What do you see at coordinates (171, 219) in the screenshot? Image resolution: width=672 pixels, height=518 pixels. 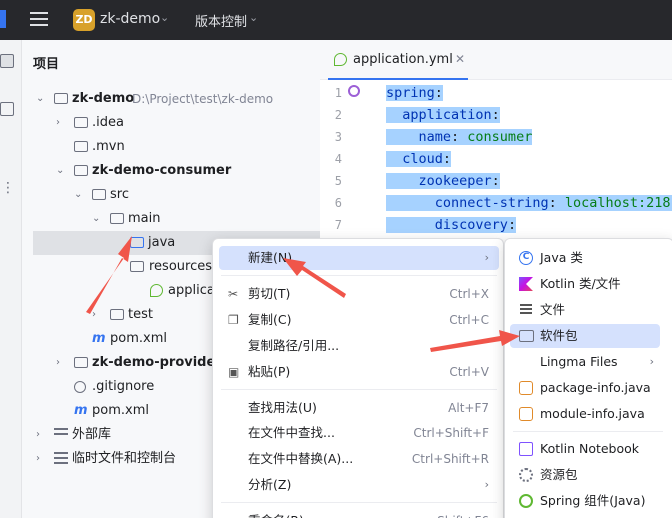 I see `tree-row: ⌄ main` at bounding box center [171, 219].